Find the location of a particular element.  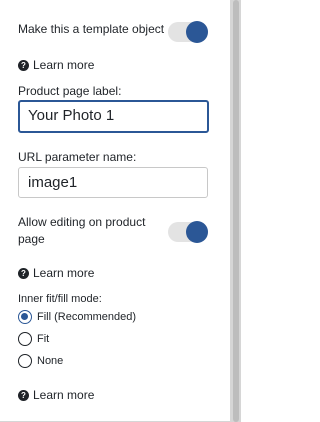

template-object-label: Make this a template object is located at coordinates (91, 29).